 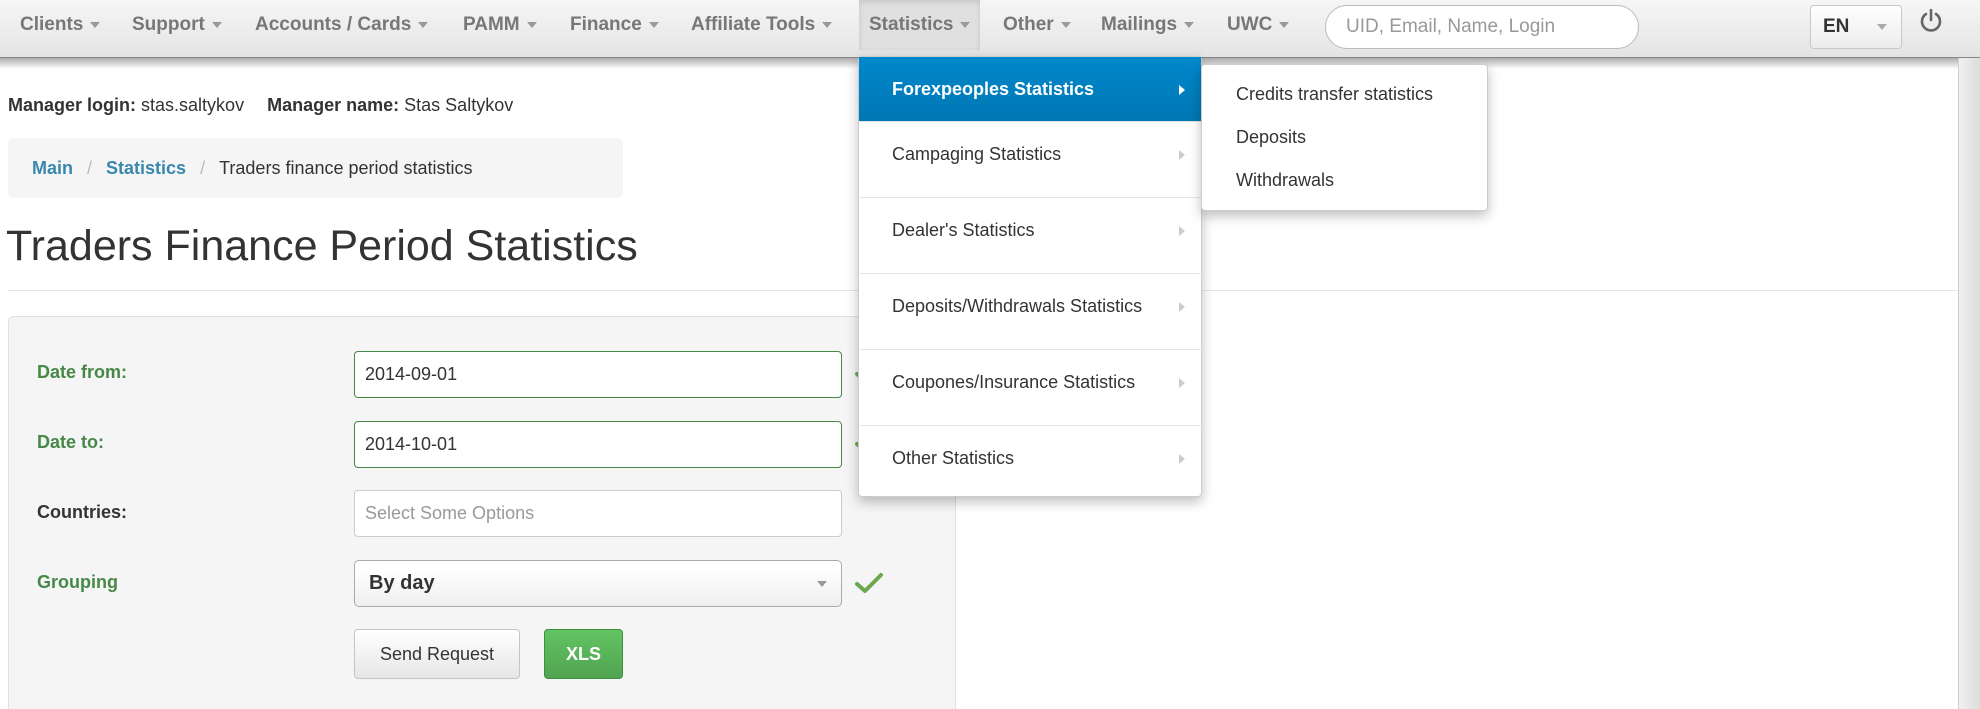 What do you see at coordinates (82, 372) in the screenshot?
I see `date-from-label: Date from:` at bounding box center [82, 372].